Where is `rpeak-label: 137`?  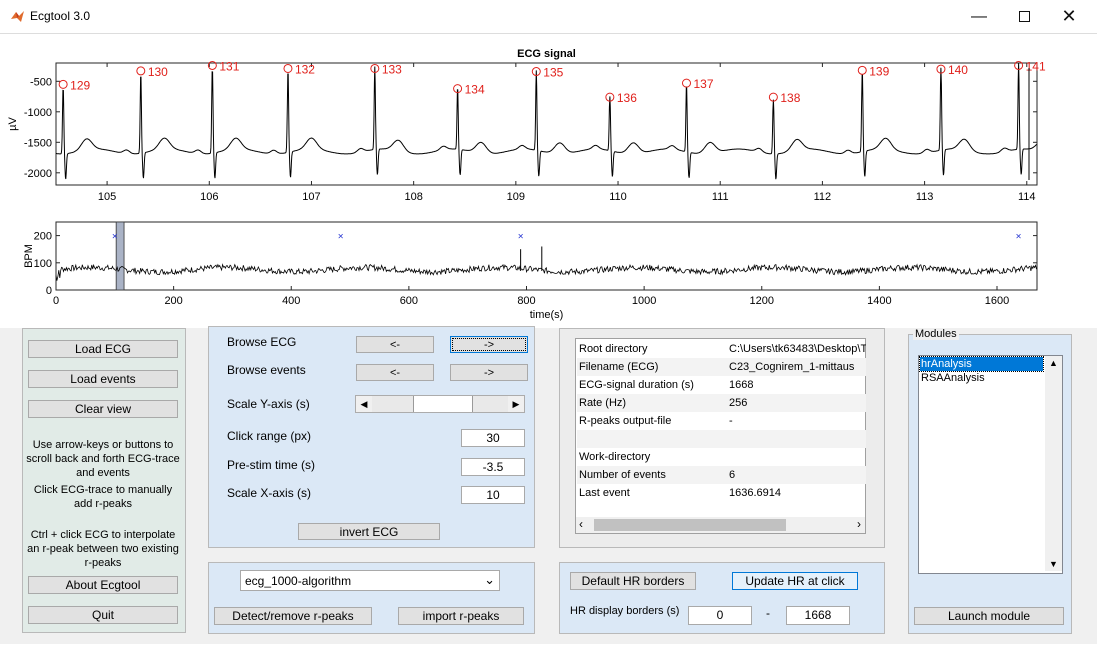
rpeak-label: 137 is located at coordinates (703, 84).